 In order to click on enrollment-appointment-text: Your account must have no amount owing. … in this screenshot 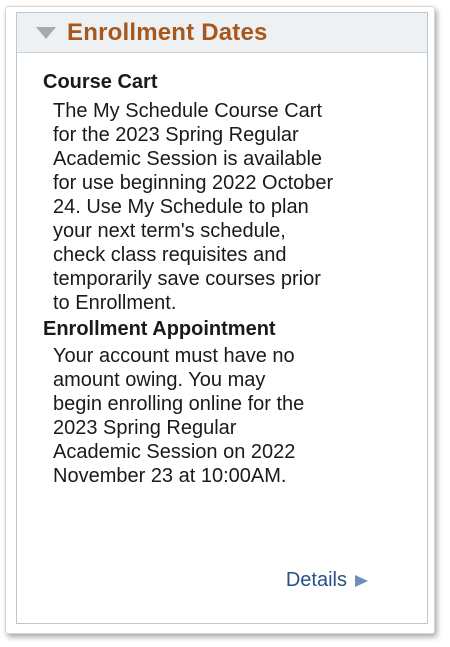, I will do `click(179, 416)`.